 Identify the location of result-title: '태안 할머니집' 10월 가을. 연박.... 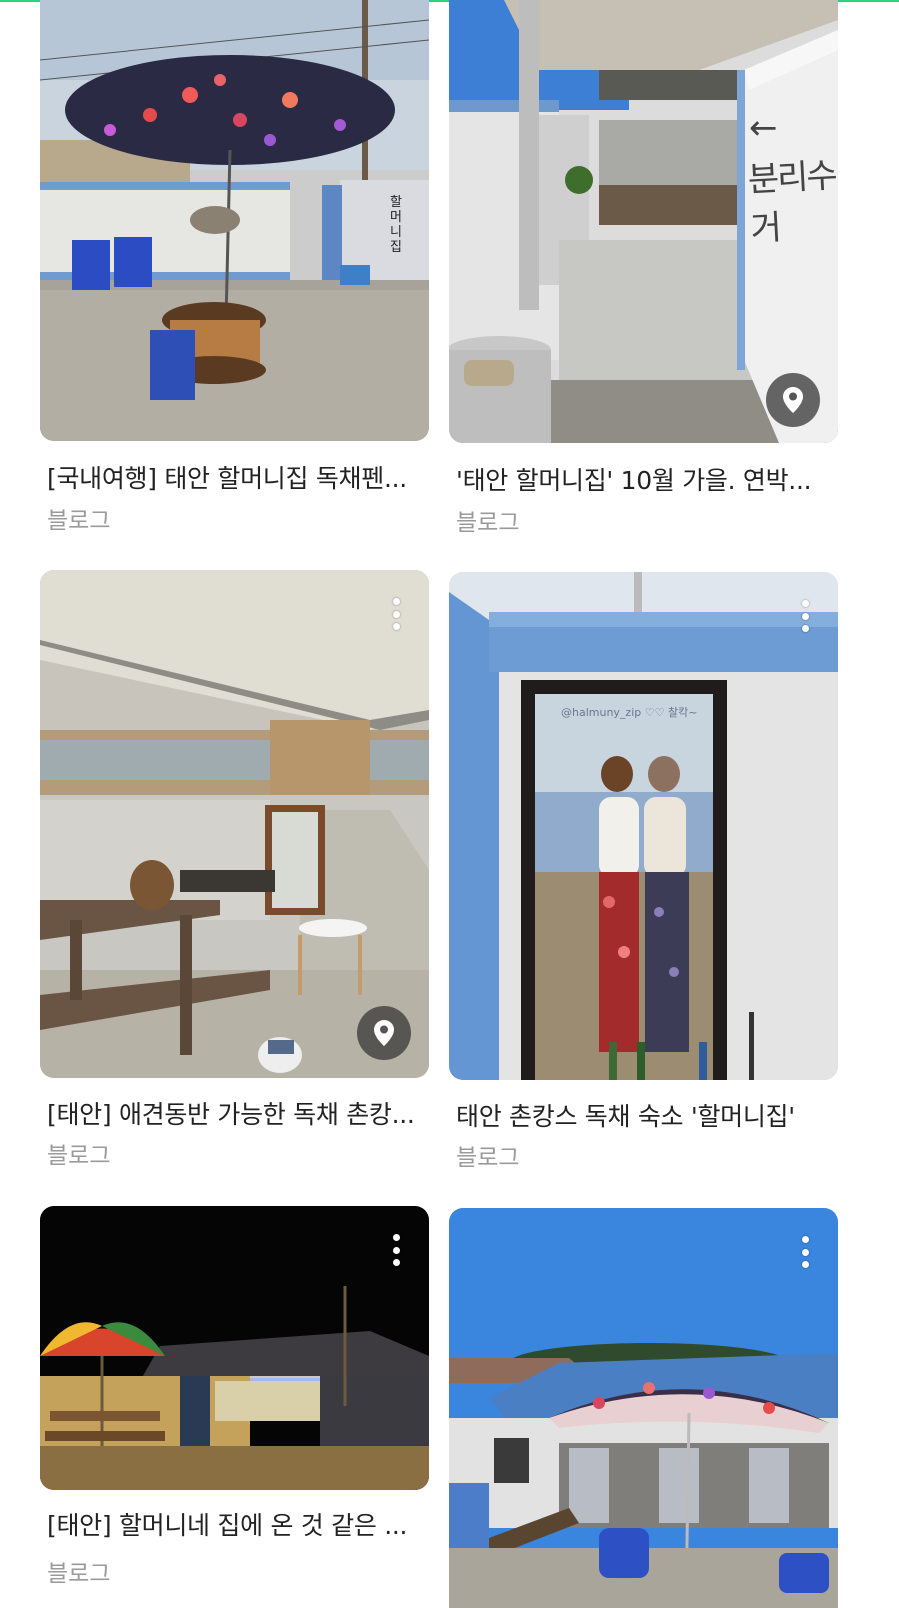
(643, 479).